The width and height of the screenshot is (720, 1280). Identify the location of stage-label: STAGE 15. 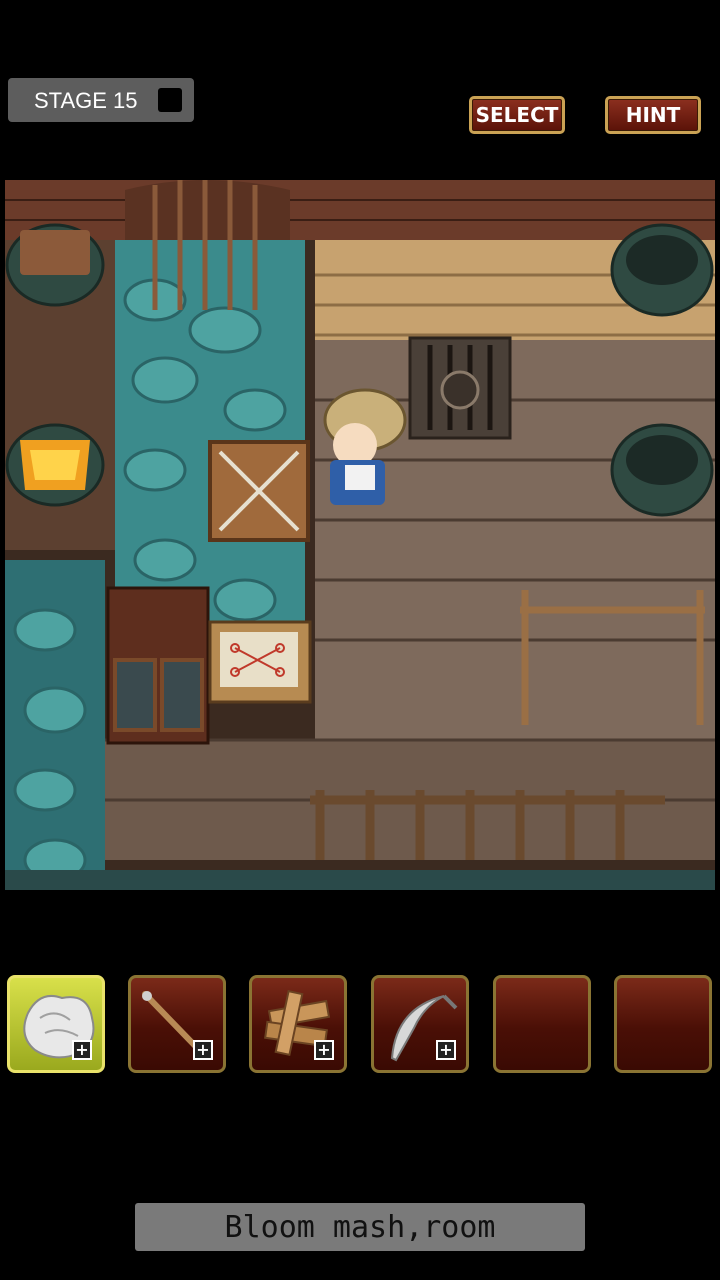
(86, 100).